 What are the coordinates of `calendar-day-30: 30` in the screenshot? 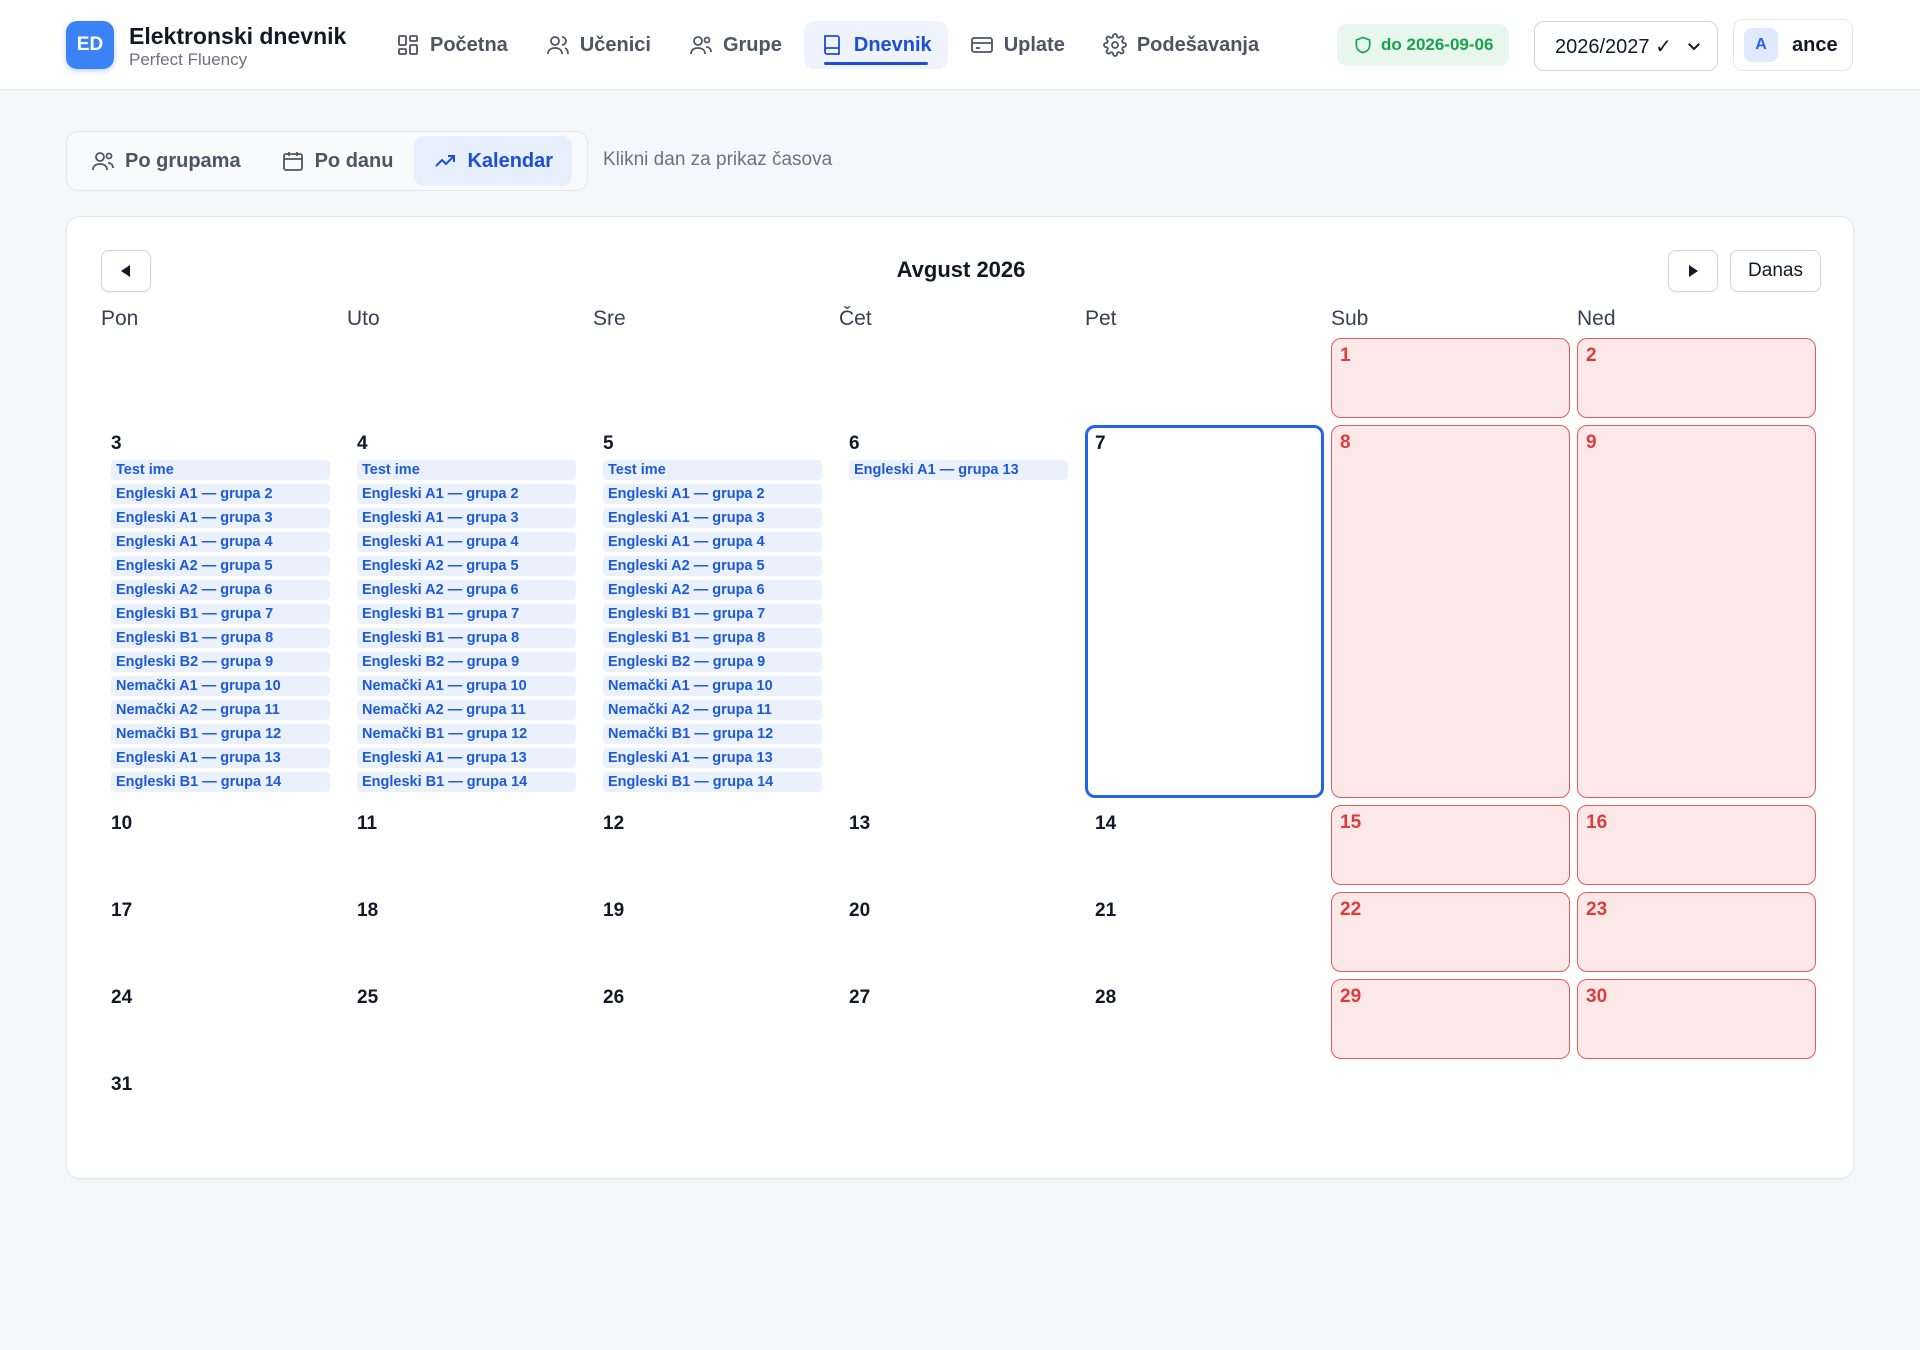 It's located at (1696, 1019).